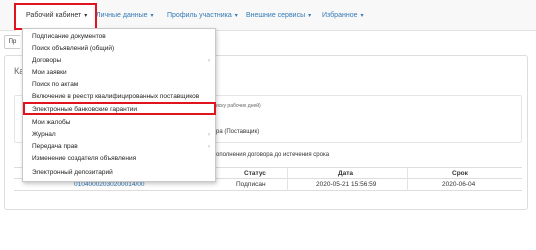  I want to click on page-button: Пр, so click(12, 42).